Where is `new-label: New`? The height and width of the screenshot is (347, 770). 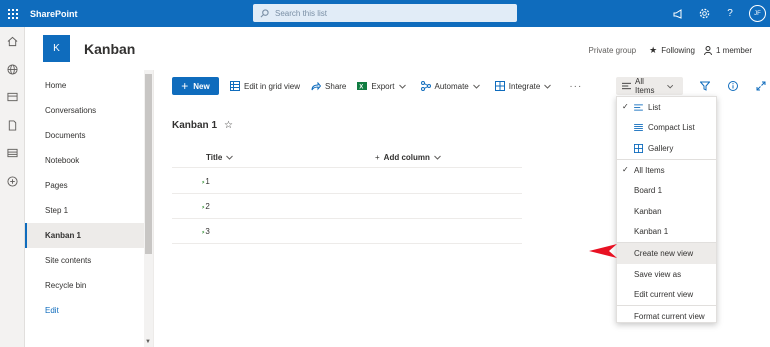 new-label: New is located at coordinates (201, 86).